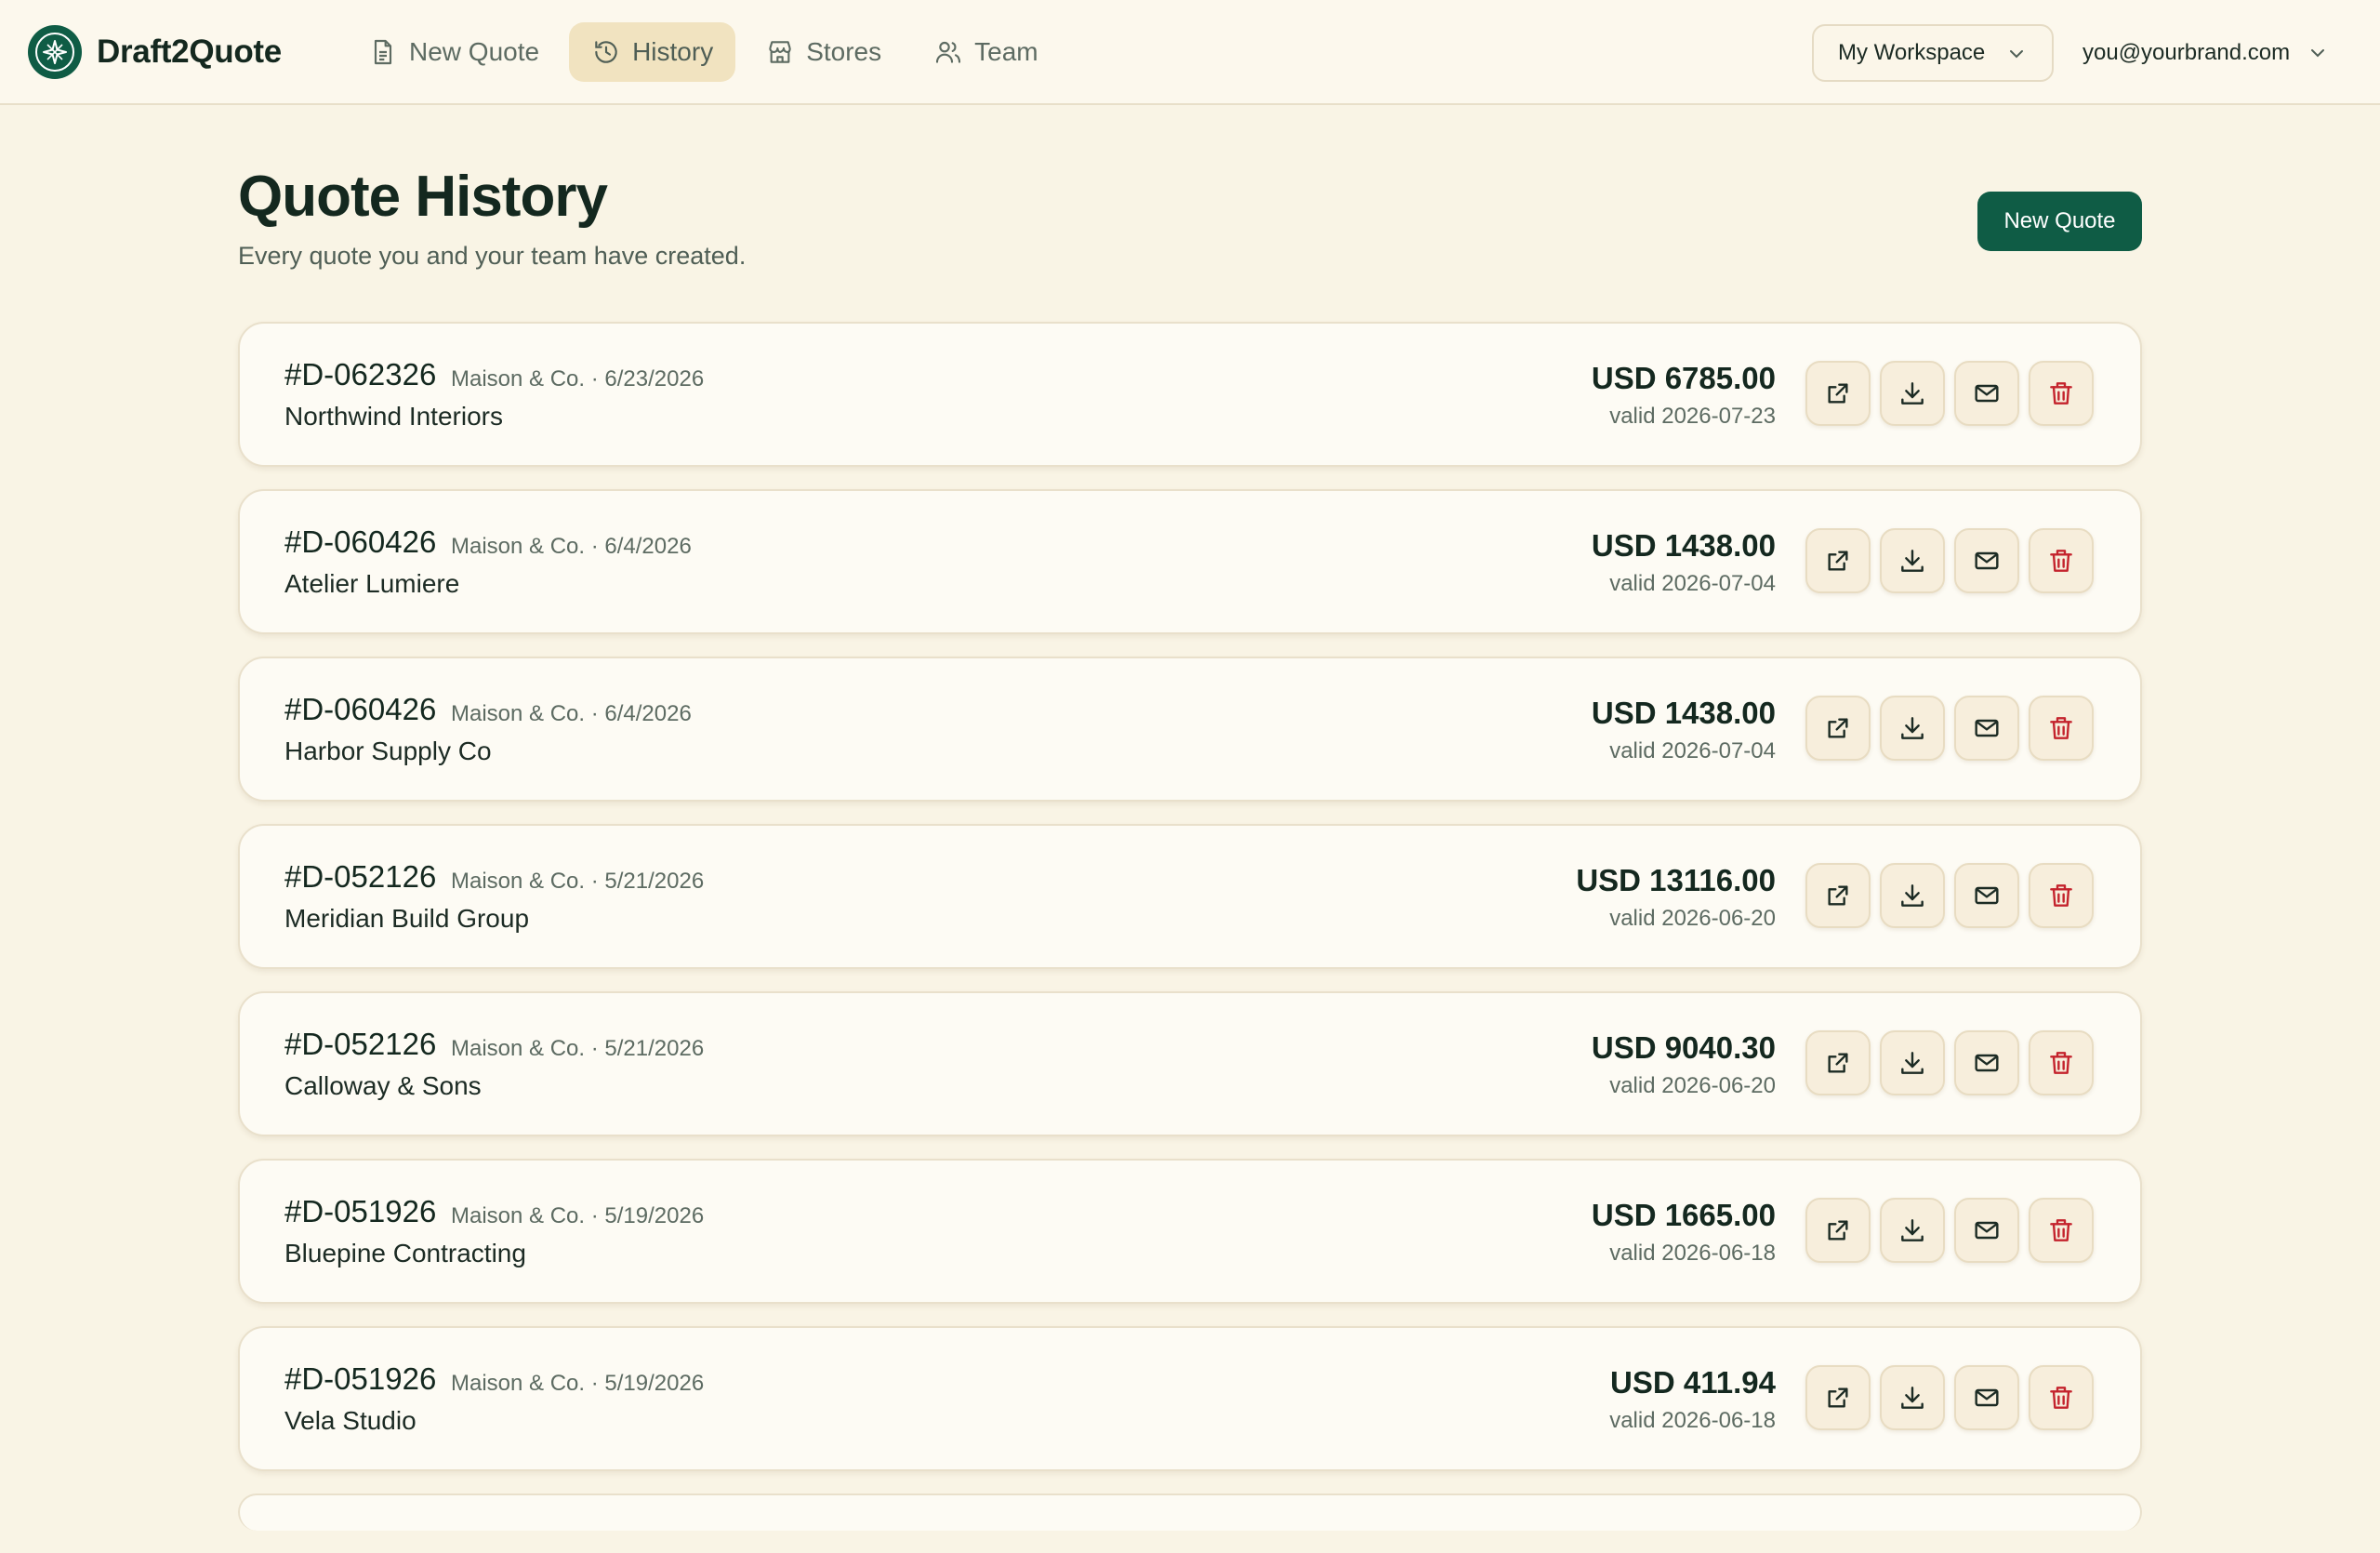  I want to click on page-title: Quote History, so click(423, 197).